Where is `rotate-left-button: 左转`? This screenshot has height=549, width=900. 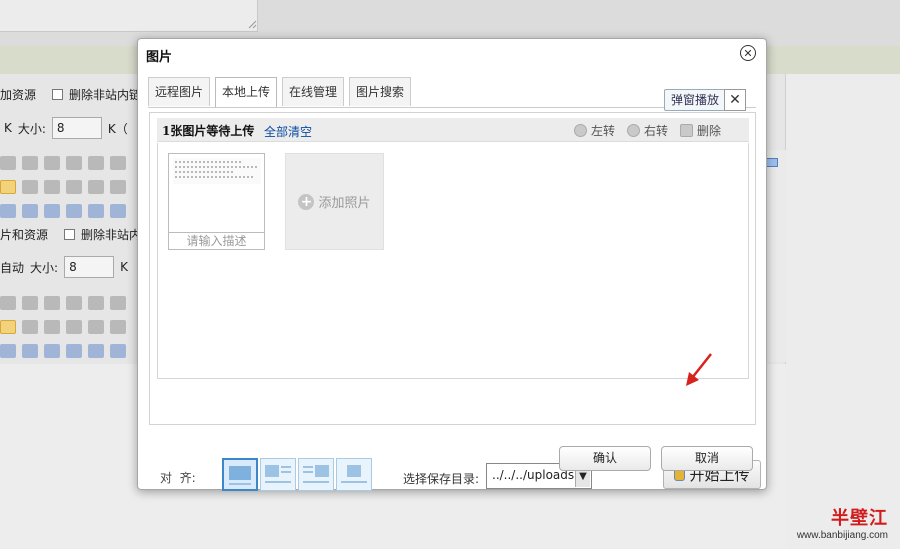 rotate-left-button: 左转 is located at coordinates (594, 130).